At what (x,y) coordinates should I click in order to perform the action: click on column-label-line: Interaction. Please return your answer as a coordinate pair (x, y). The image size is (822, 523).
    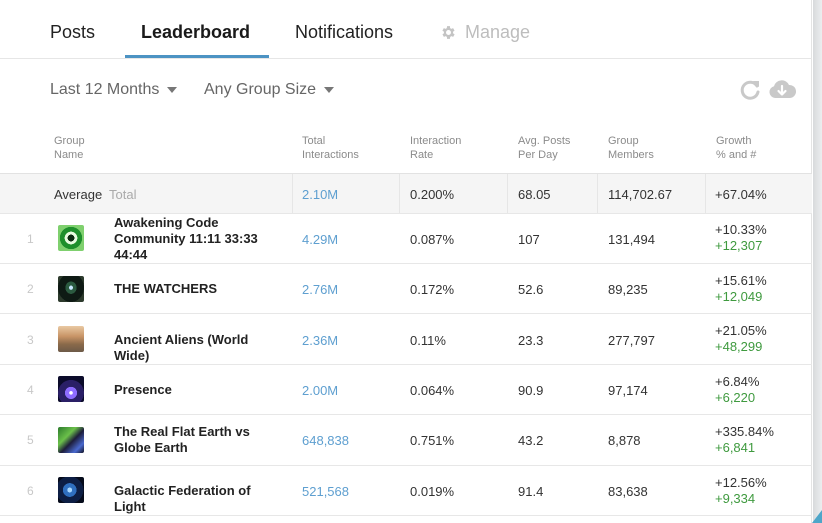
    Looking at the image, I should click on (436, 141).